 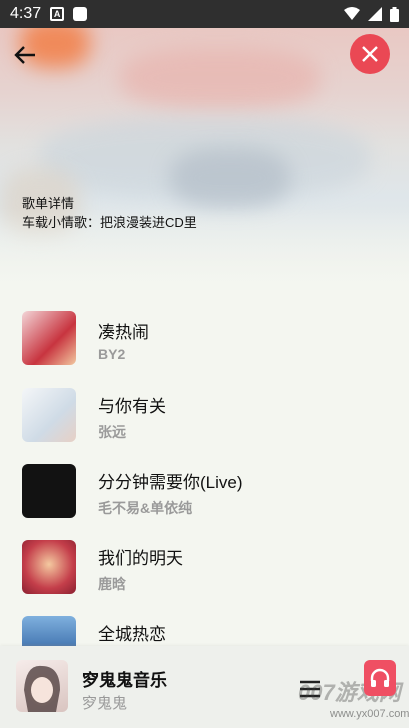 What do you see at coordinates (105, 703) in the screenshot?
I see `player-artist: 穸鬼鬼` at bounding box center [105, 703].